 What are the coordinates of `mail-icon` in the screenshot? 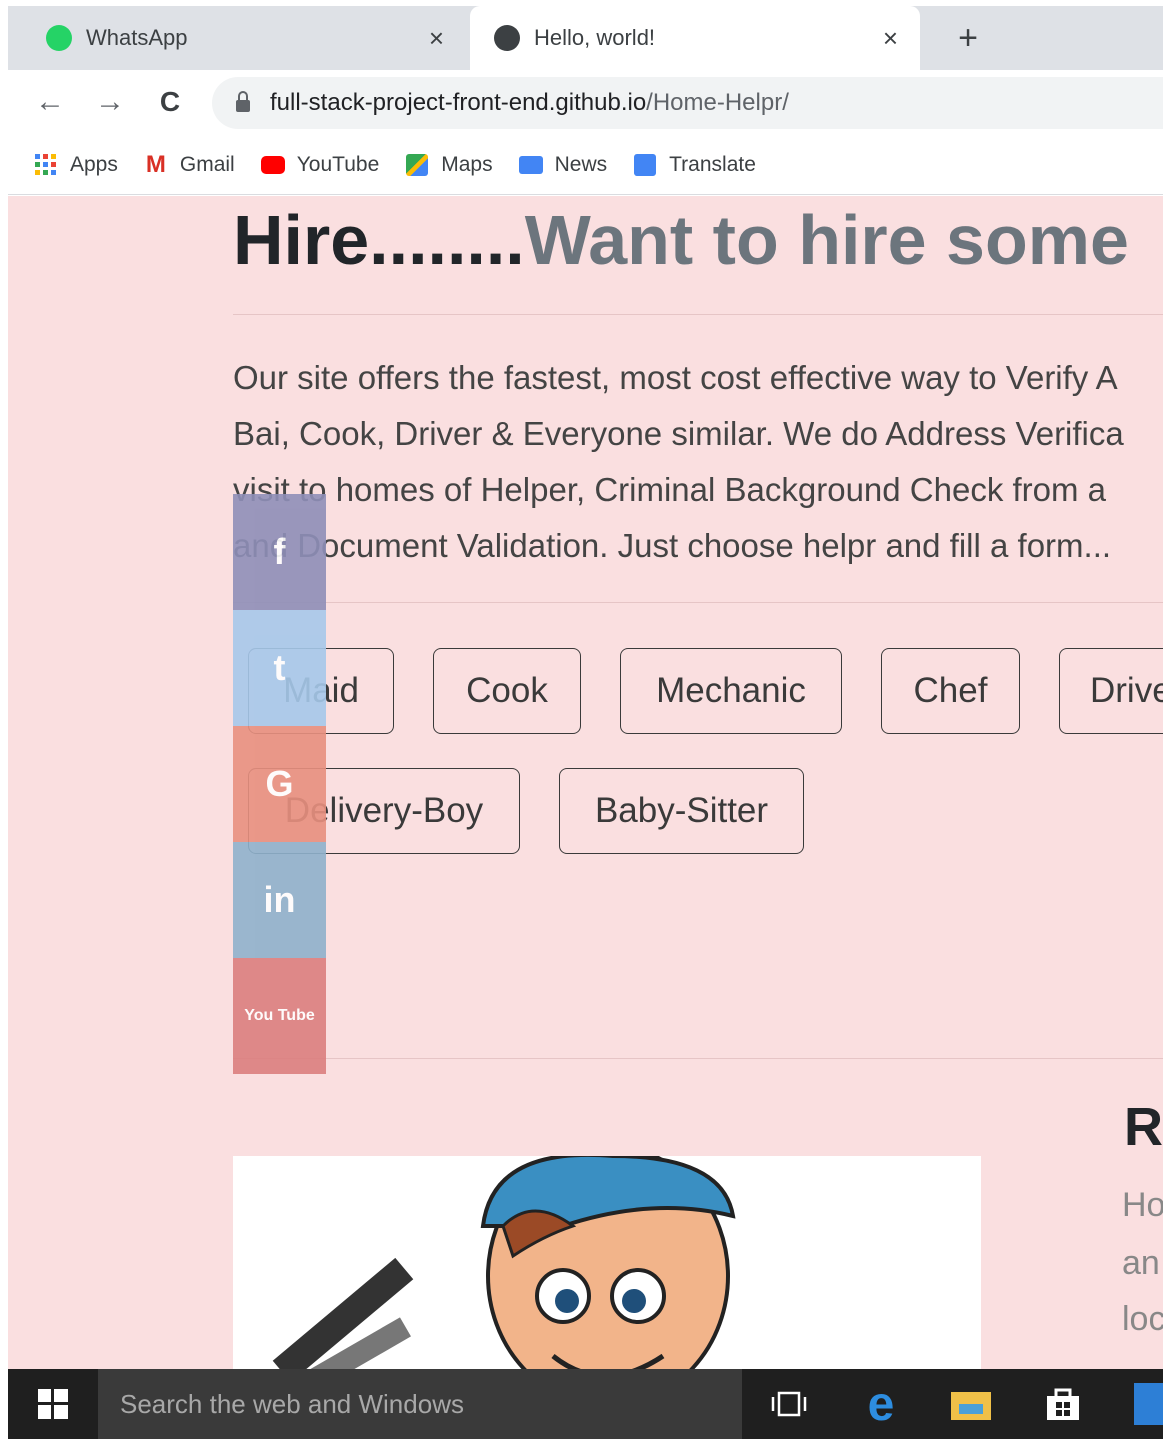 It's located at (1148, 1404).